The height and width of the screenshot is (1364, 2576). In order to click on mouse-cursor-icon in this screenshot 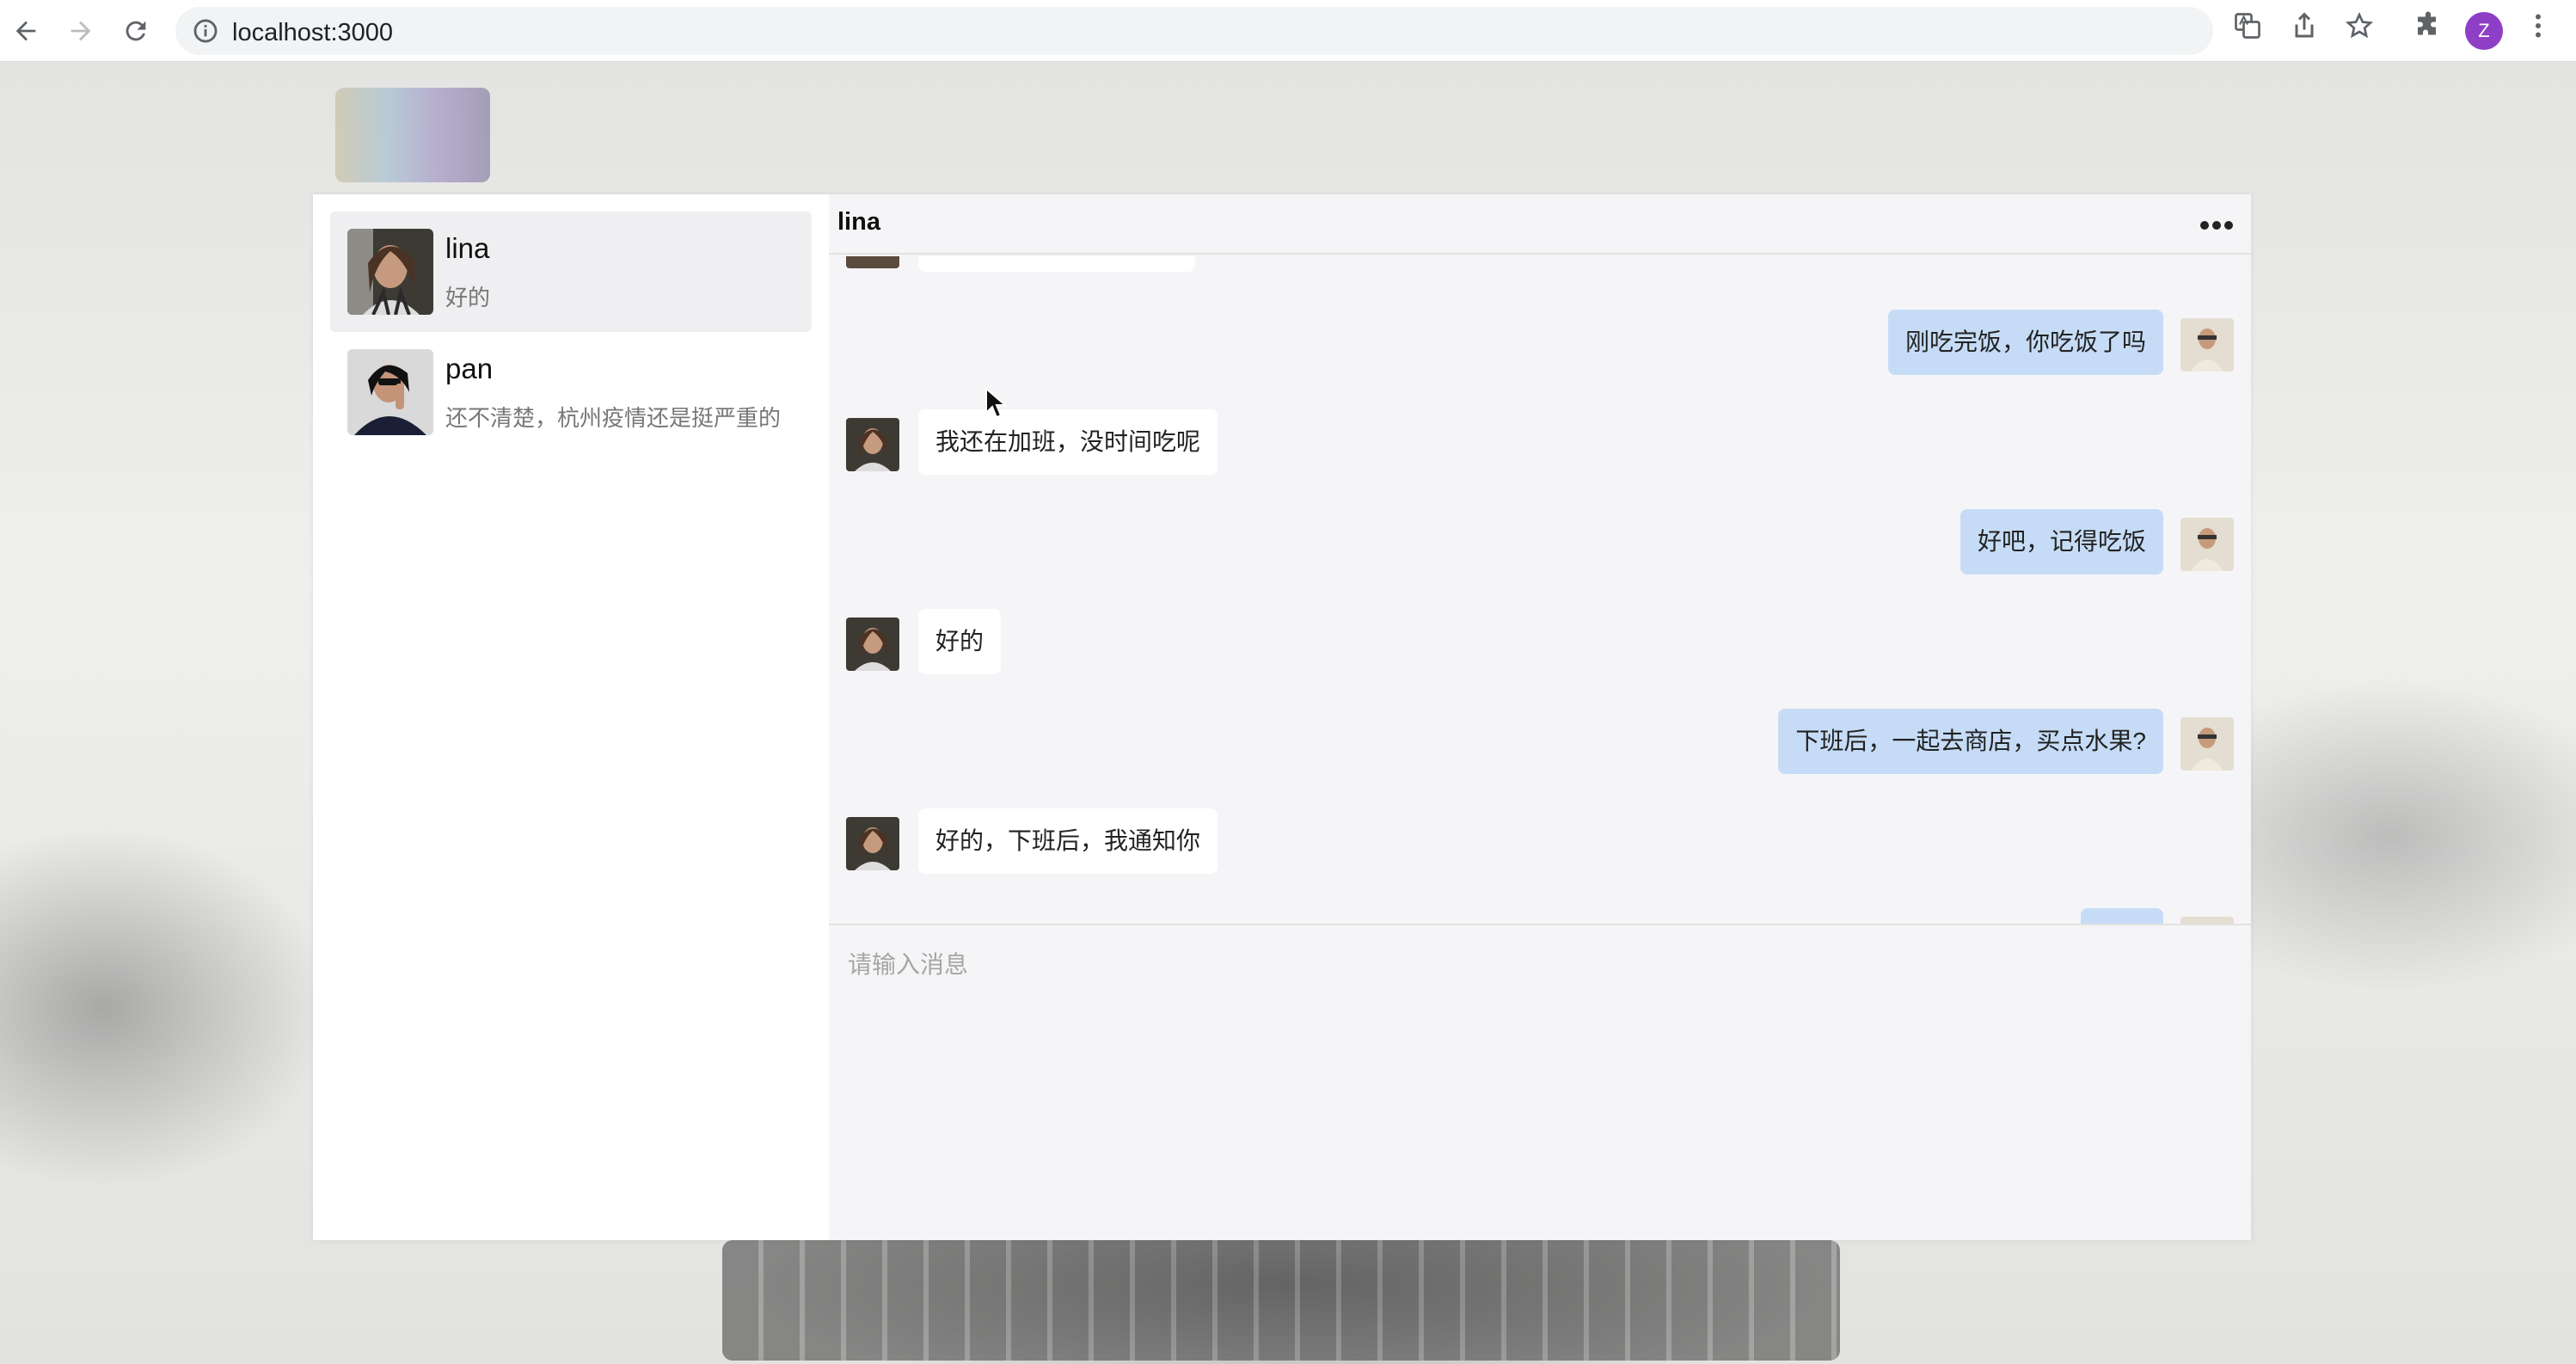, I will do `click(996, 403)`.